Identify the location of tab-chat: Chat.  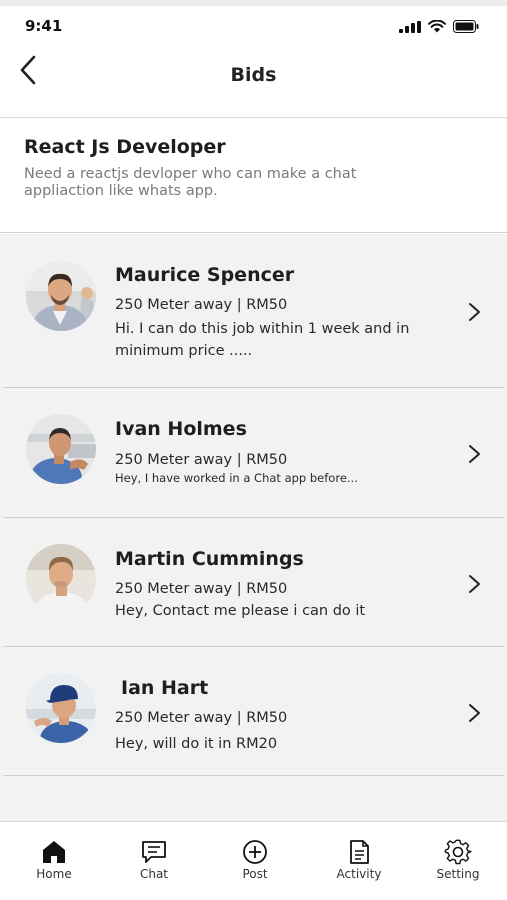
(154, 861).